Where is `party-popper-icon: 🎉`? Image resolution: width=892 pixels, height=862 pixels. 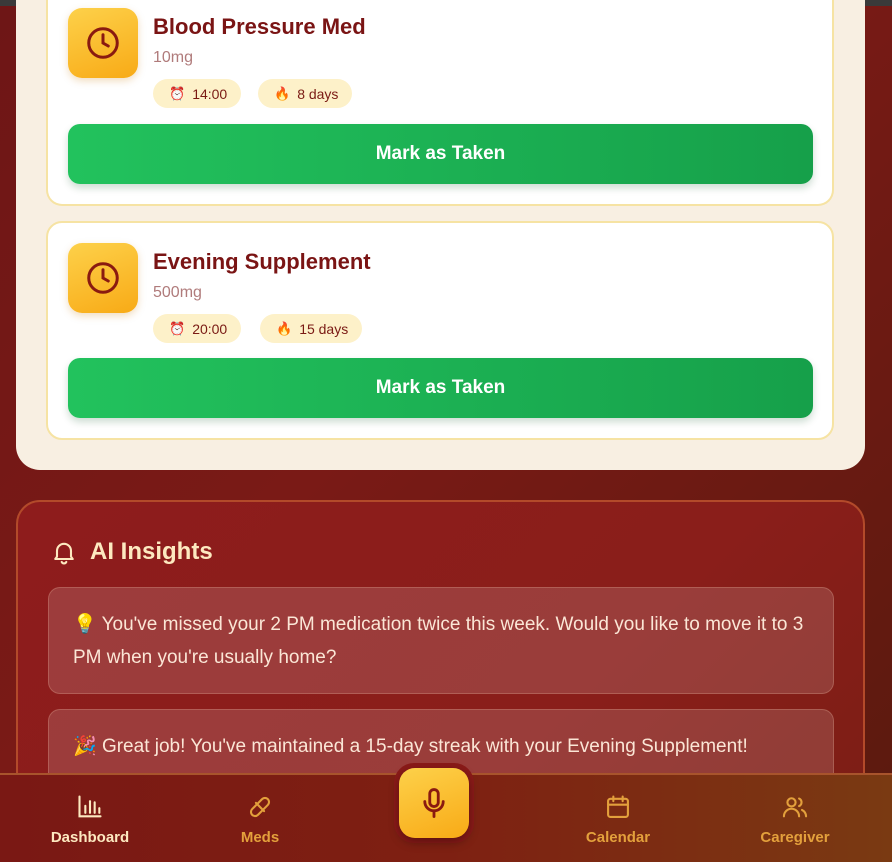
party-popper-icon: 🎉 is located at coordinates (85, 746).